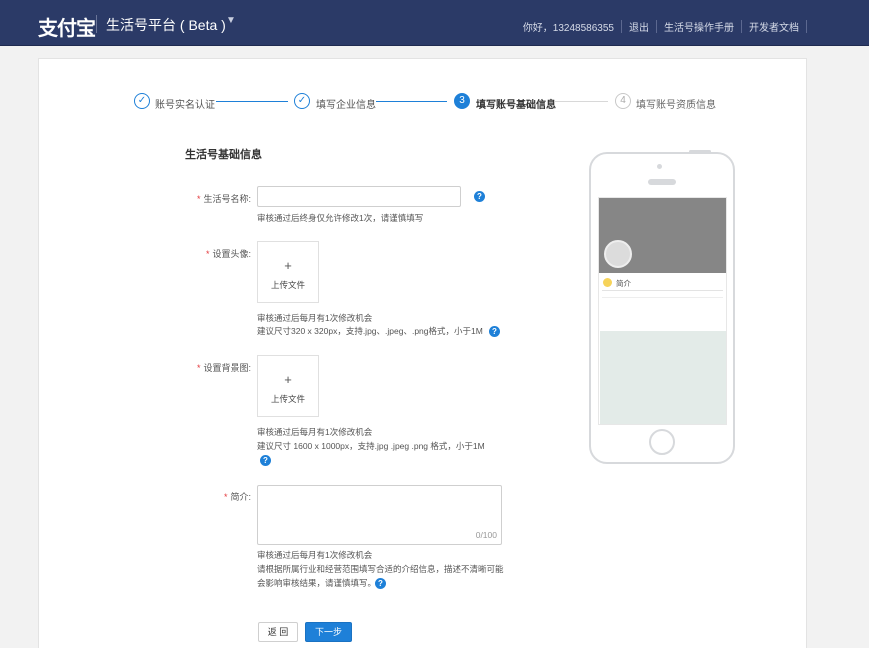  Describe the element at coordinates (659, 166) in the screenshot. I see `phone-camera` at that location.